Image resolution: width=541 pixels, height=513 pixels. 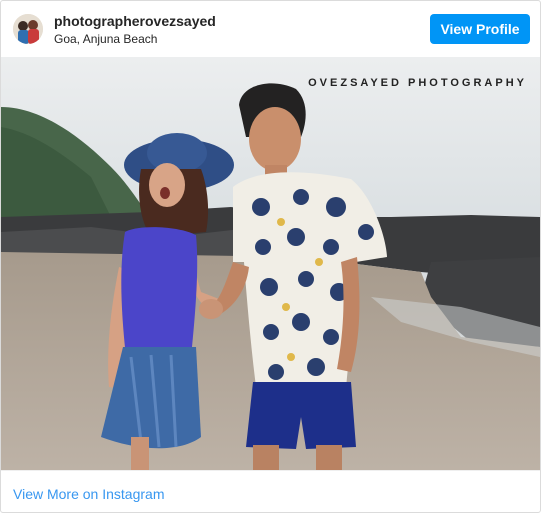 I want to click on location: Goa, Anjuna Beach, so click(x=135, y=39).